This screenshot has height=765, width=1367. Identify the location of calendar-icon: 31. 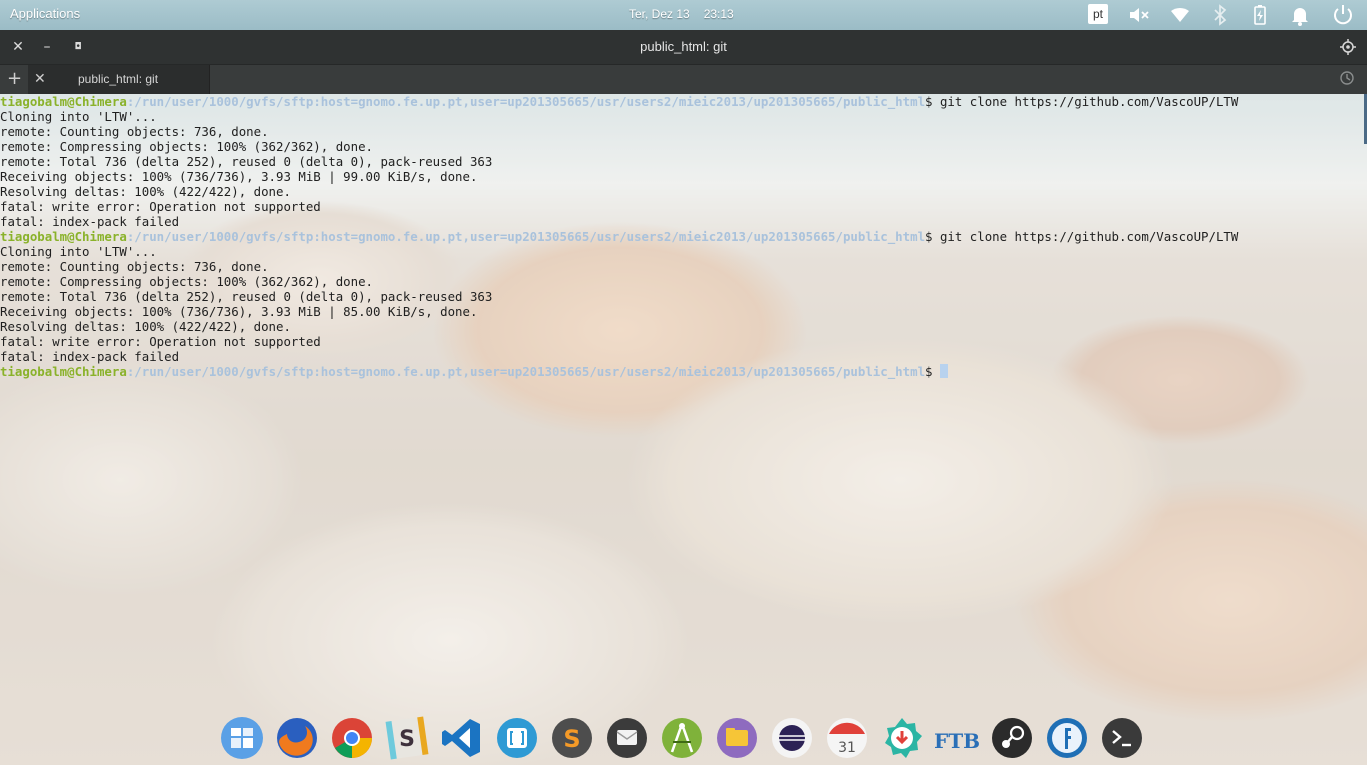
(847, 738).